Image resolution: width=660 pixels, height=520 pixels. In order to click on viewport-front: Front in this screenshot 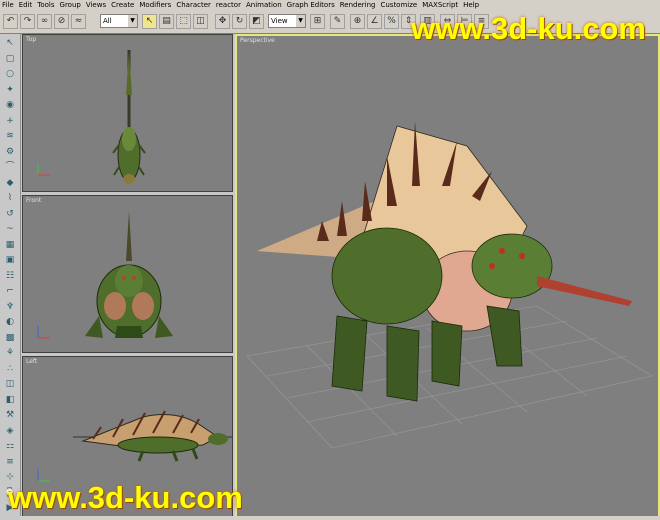, I will do `click(127, 274)`.